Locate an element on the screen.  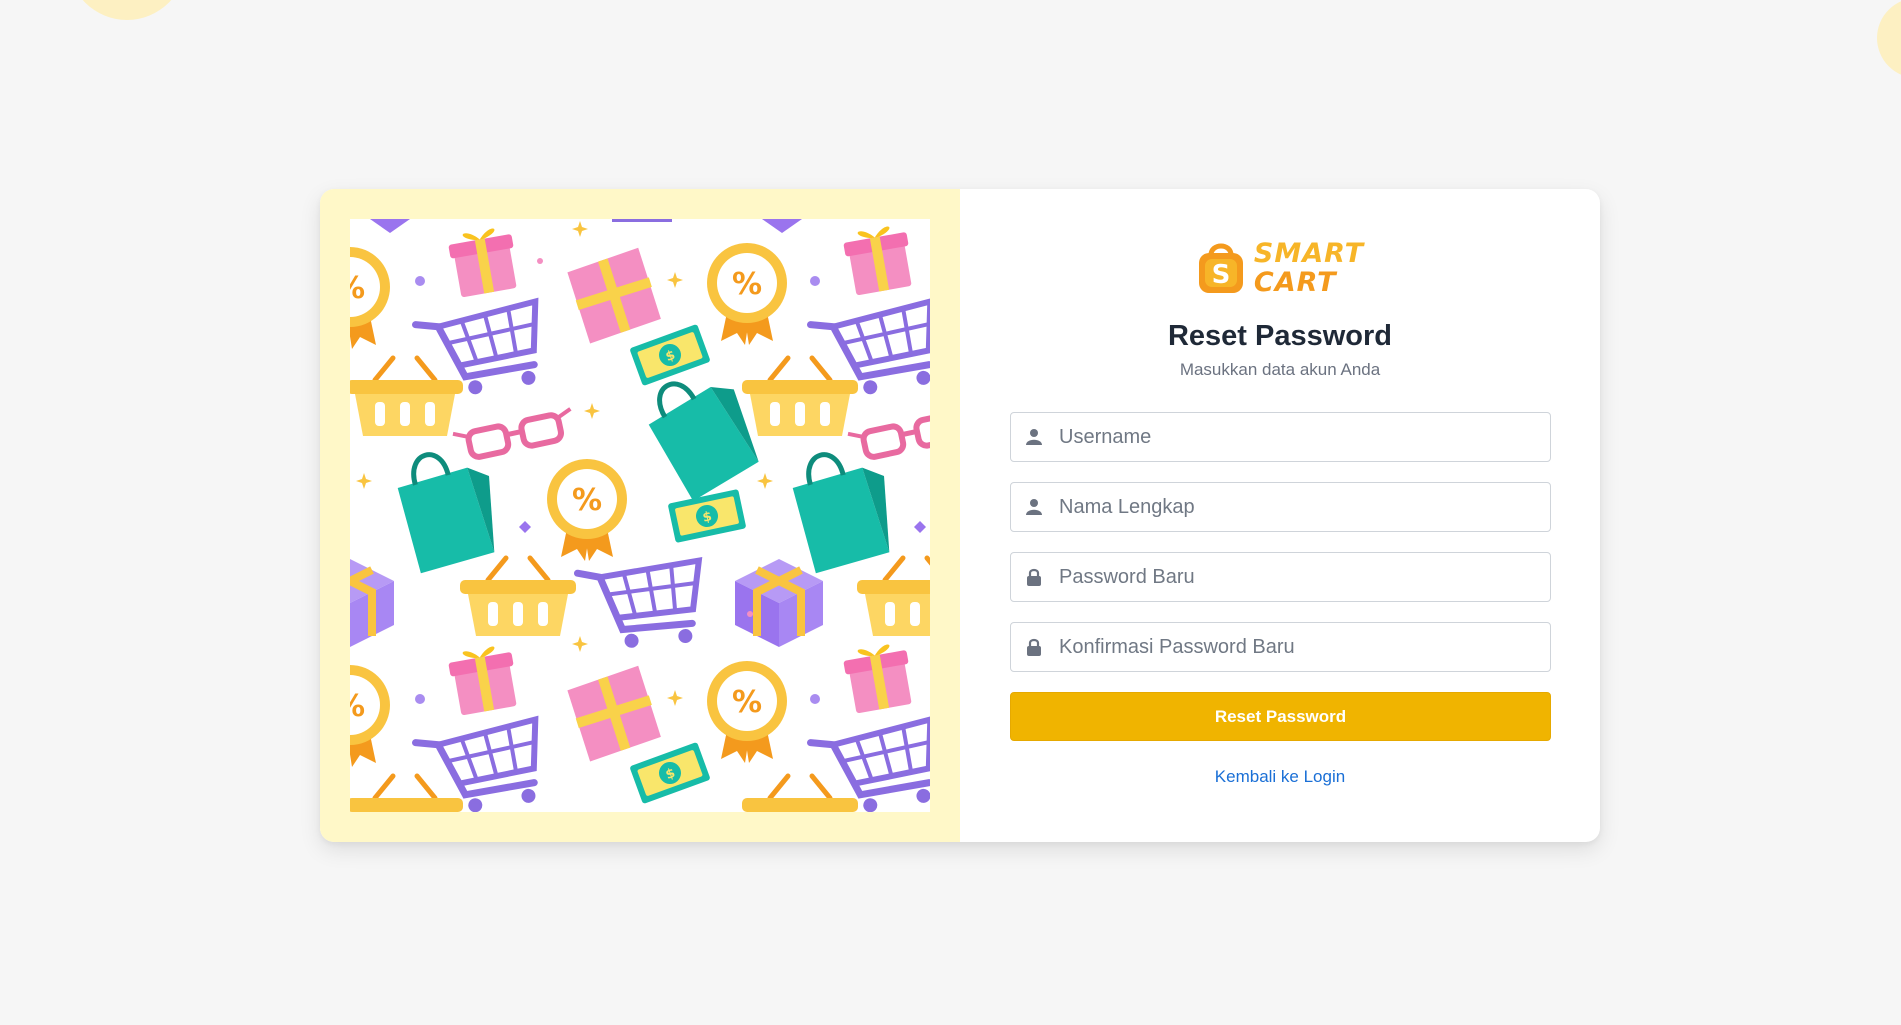
brand-logo: S SMART CART is located at coordinates (1280, 268).